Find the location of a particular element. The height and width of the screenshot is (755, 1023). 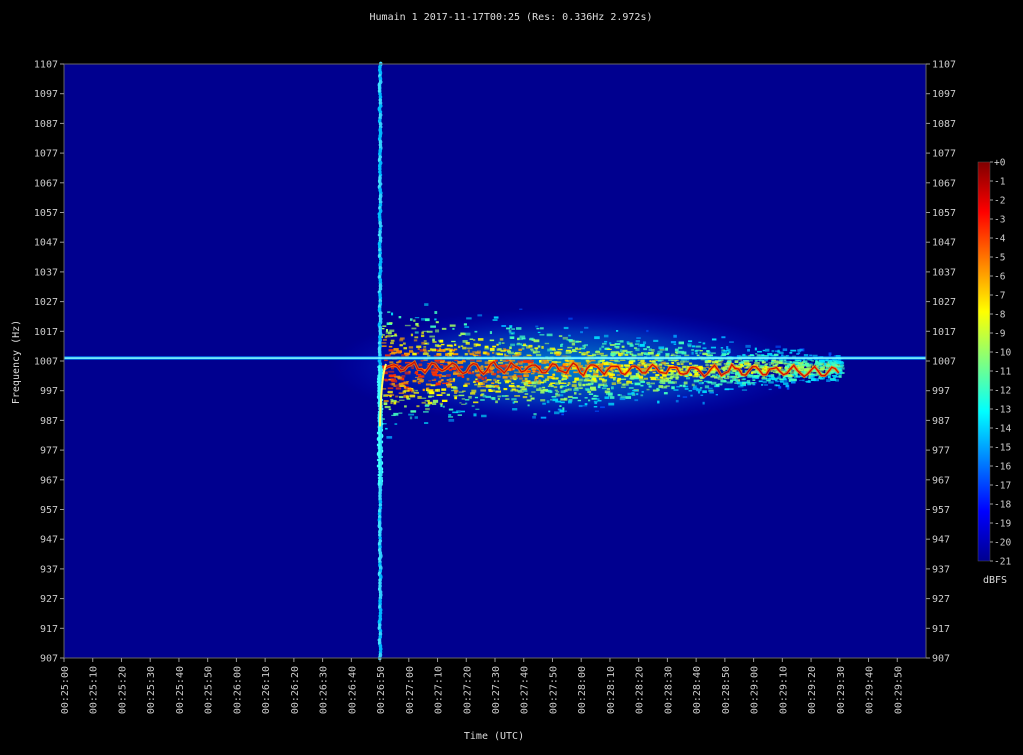

x-tick-label: 00:26:20 is located at coordinates (295, 690).